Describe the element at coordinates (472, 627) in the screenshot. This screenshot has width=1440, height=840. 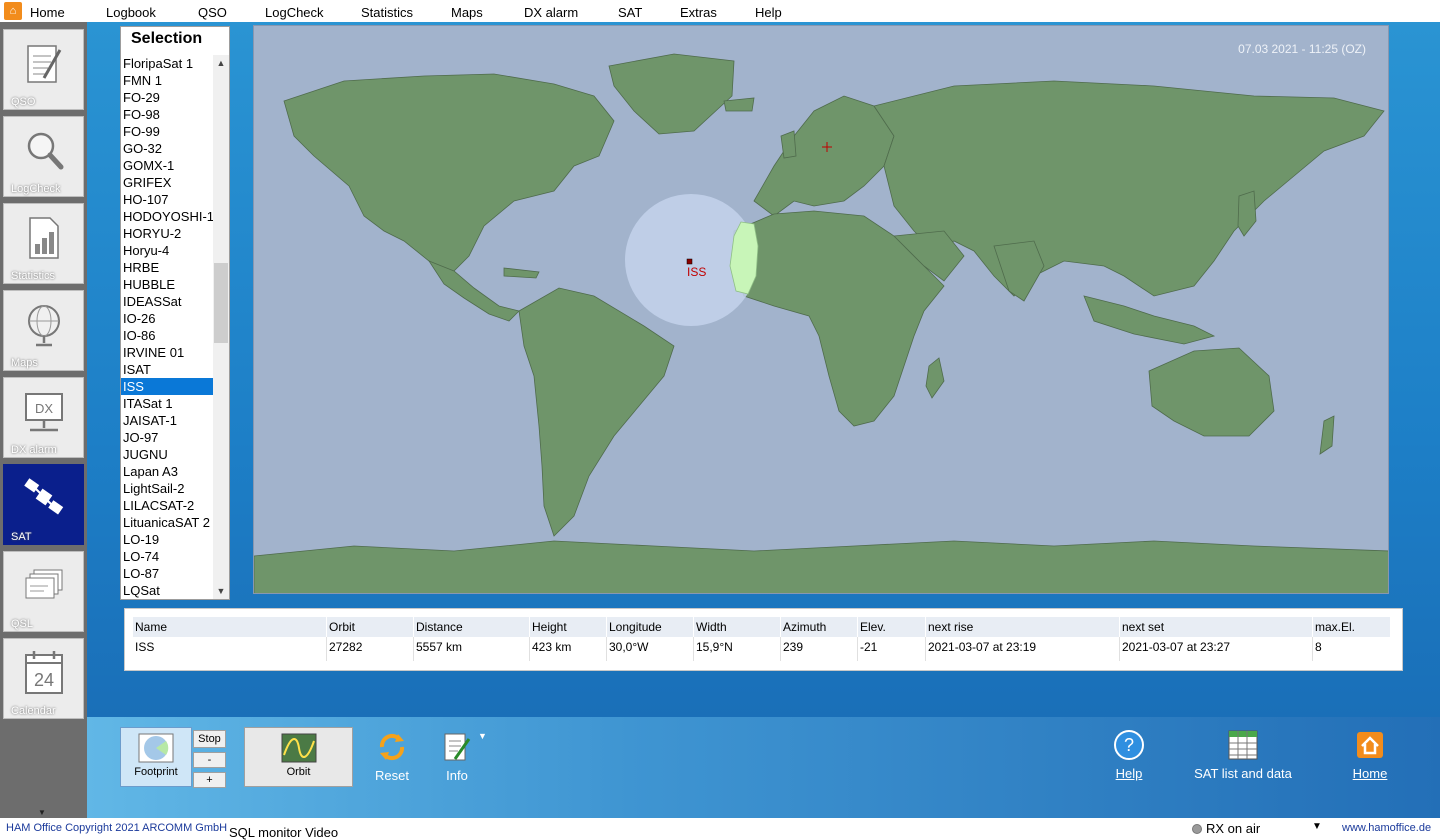
I see `column-header-distance: Distance` at that location.